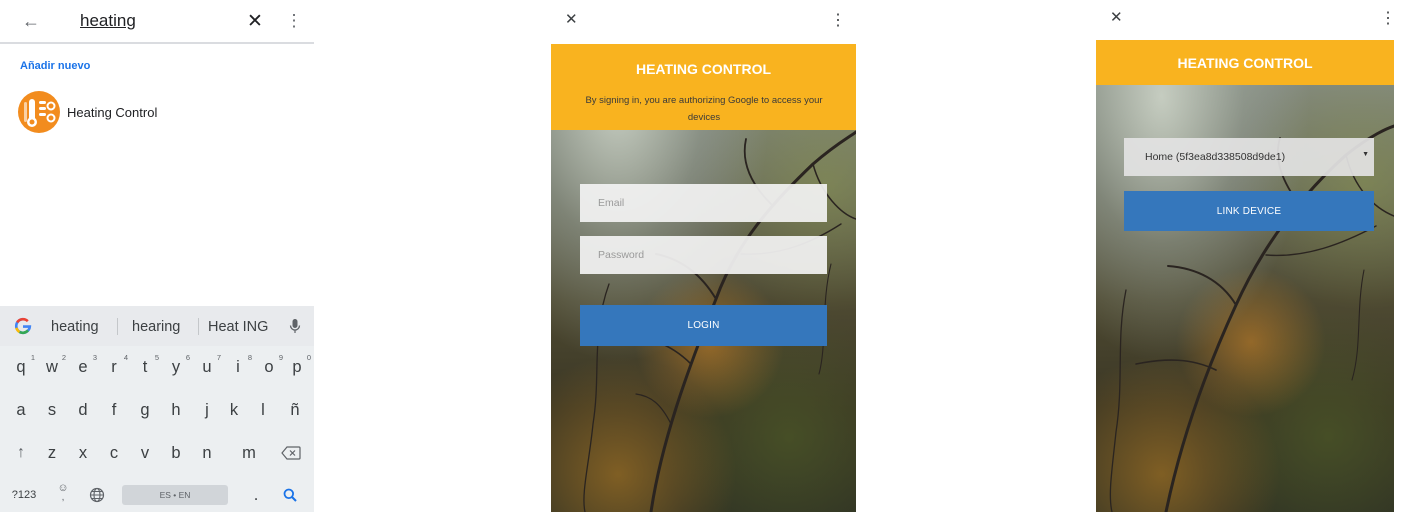 The height and width of the screenshot is (512, 1410). I want to click on key-h: h, so click(176, 410).